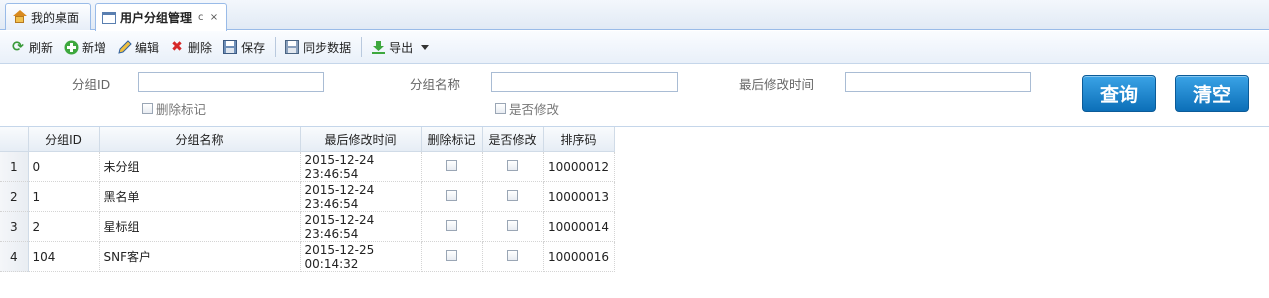  I want to click on modified-time-input, so click(938, 82).